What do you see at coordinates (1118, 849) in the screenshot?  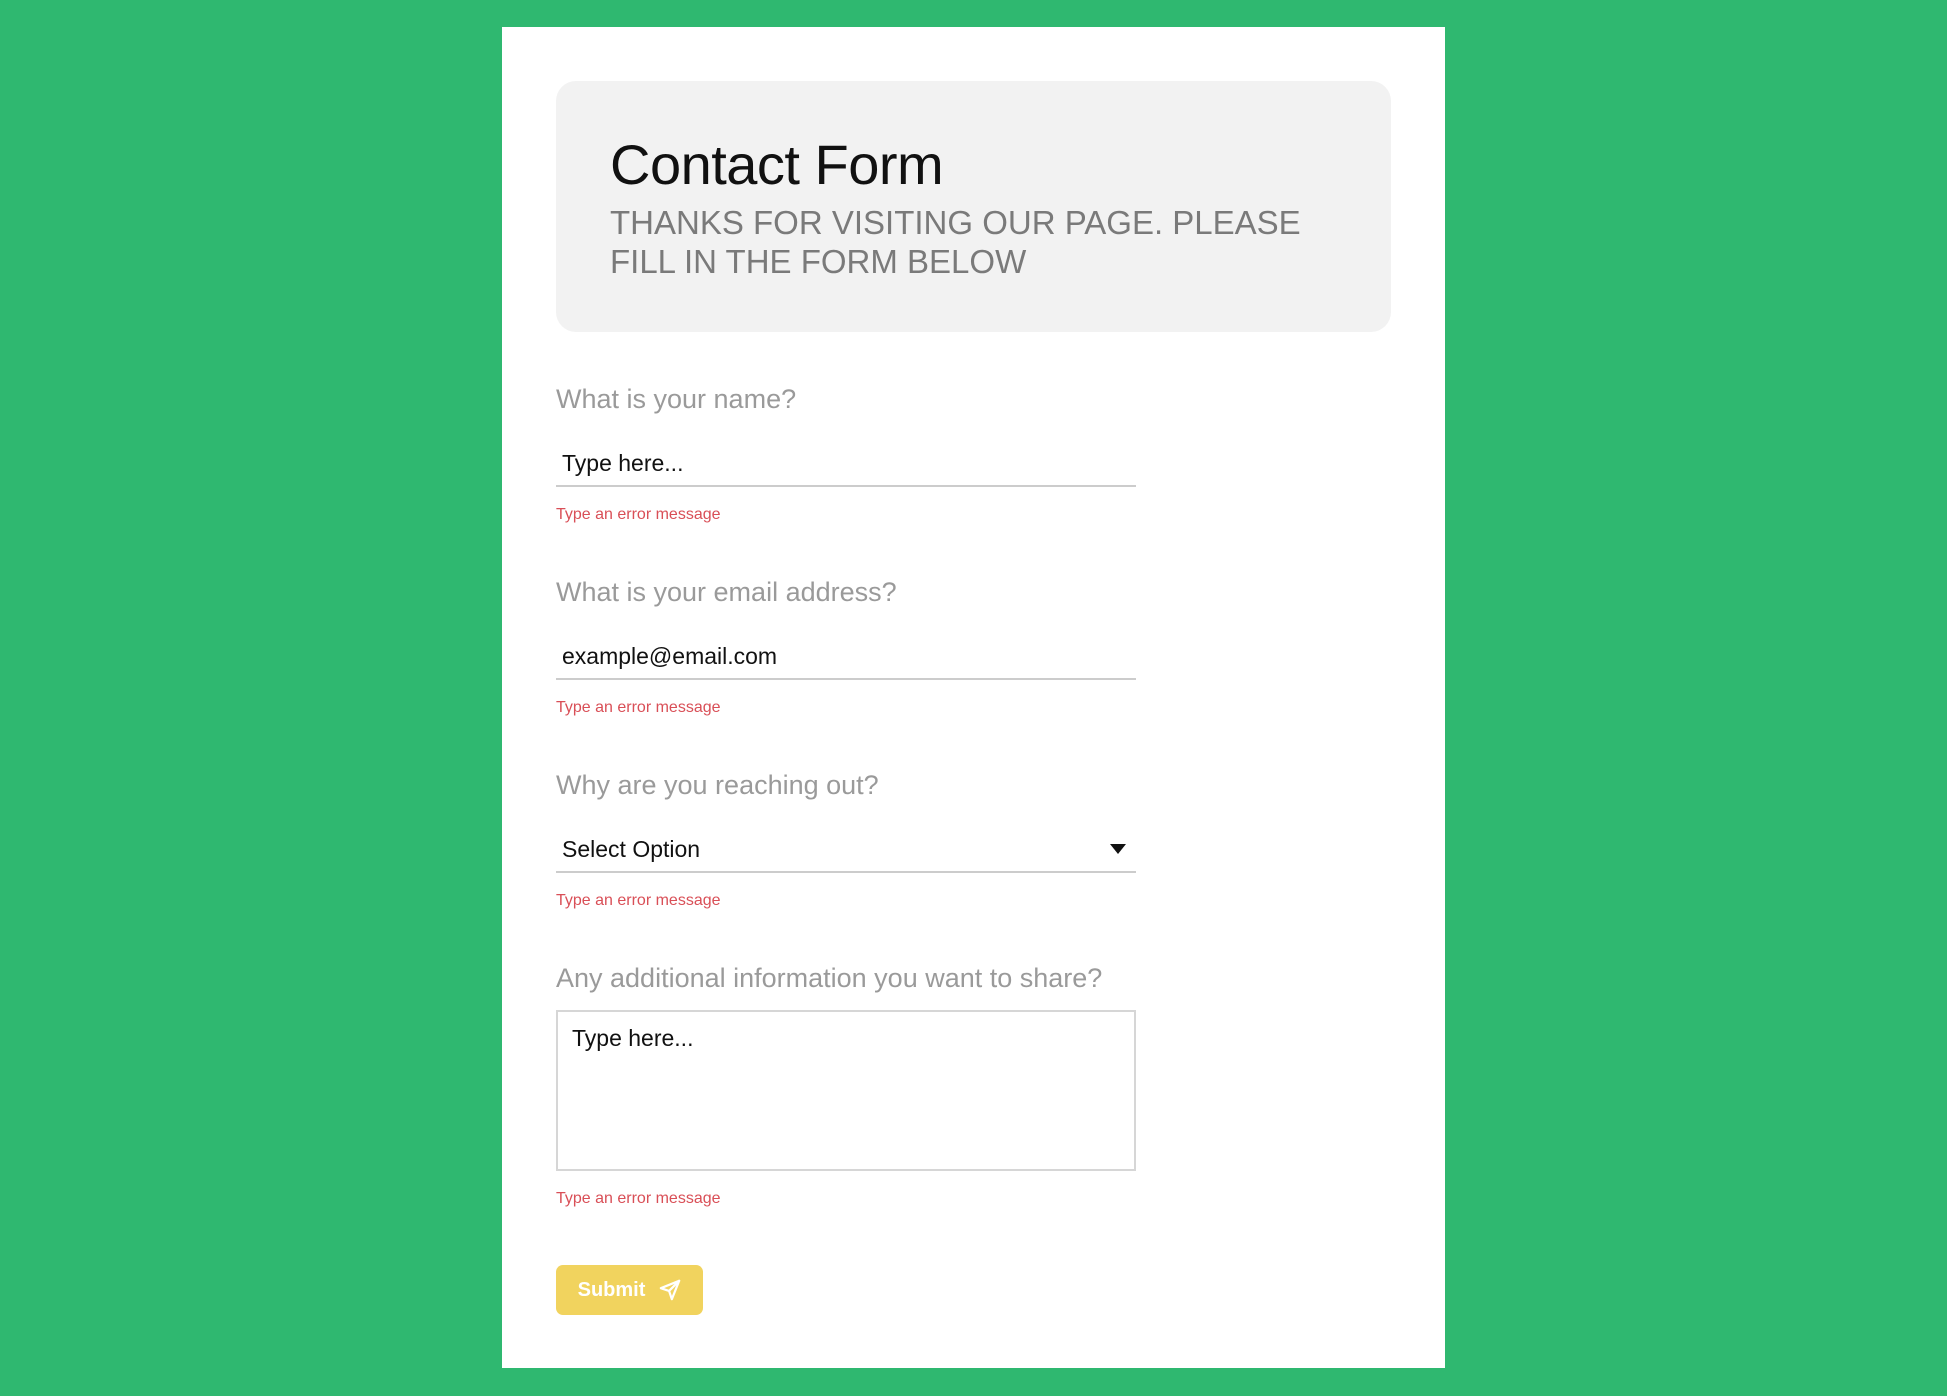 I see `caret-down-icon` at bounding box center [1118, 849].